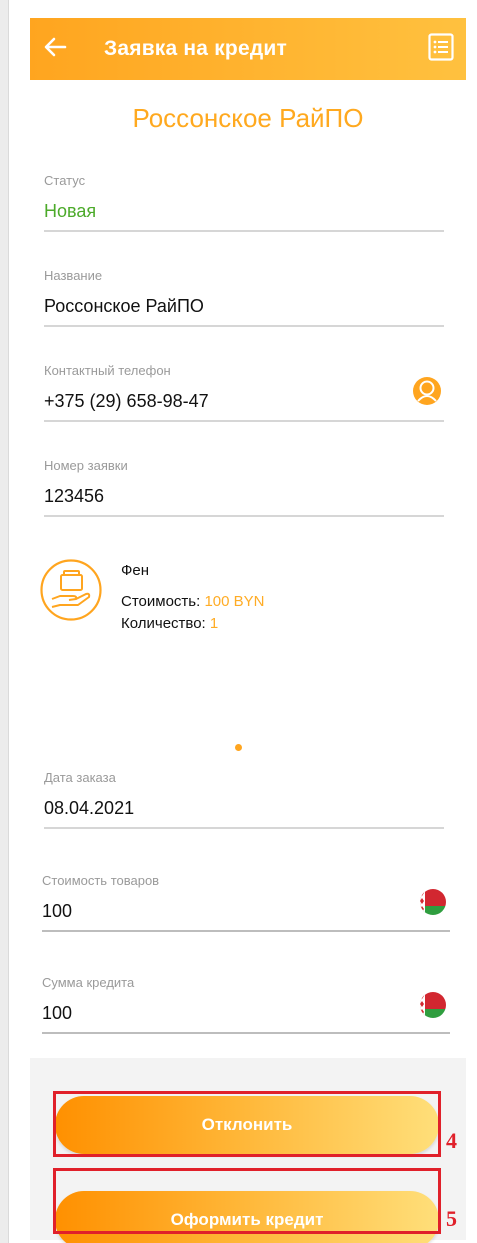 The width and height of the screenshot is (477, 1243). Describe the element at coordinates (244, 516) in the screenshot. I see `order-number-underline` at that location.